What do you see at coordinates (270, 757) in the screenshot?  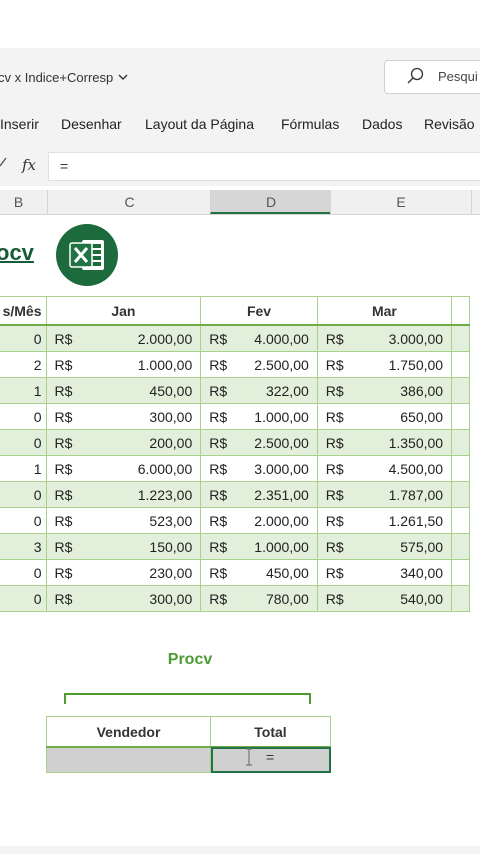 I see `active-cell-value: =` at bounding box center [270, 757].